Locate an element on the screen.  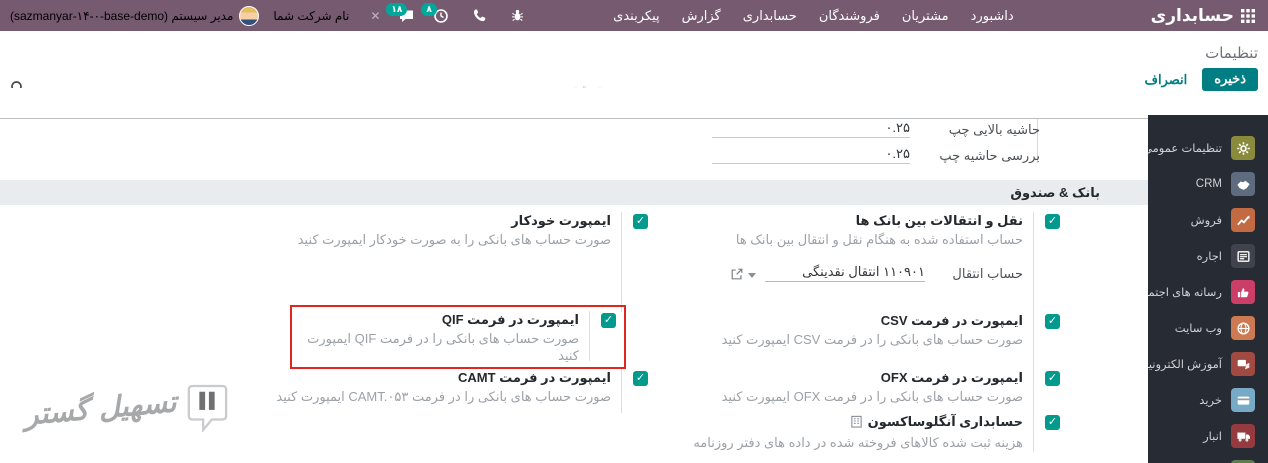
systray-x-icon: ✕ is located at coordinates (375, 16).